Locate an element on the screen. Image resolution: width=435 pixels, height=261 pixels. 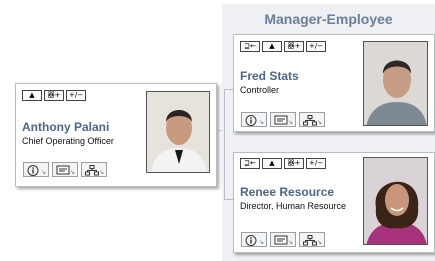
employee-name: Anthony Palani is located at coordinates (65, 127).